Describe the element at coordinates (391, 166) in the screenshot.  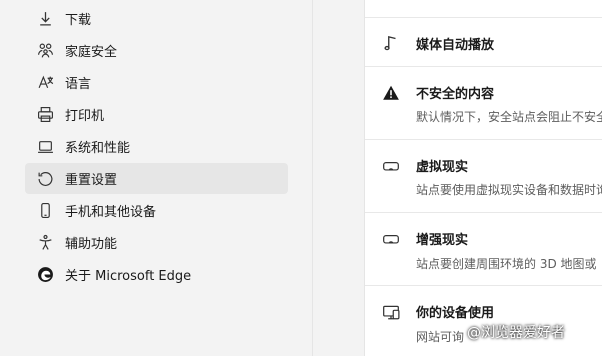
I see `vr-headset-icon` at that location.